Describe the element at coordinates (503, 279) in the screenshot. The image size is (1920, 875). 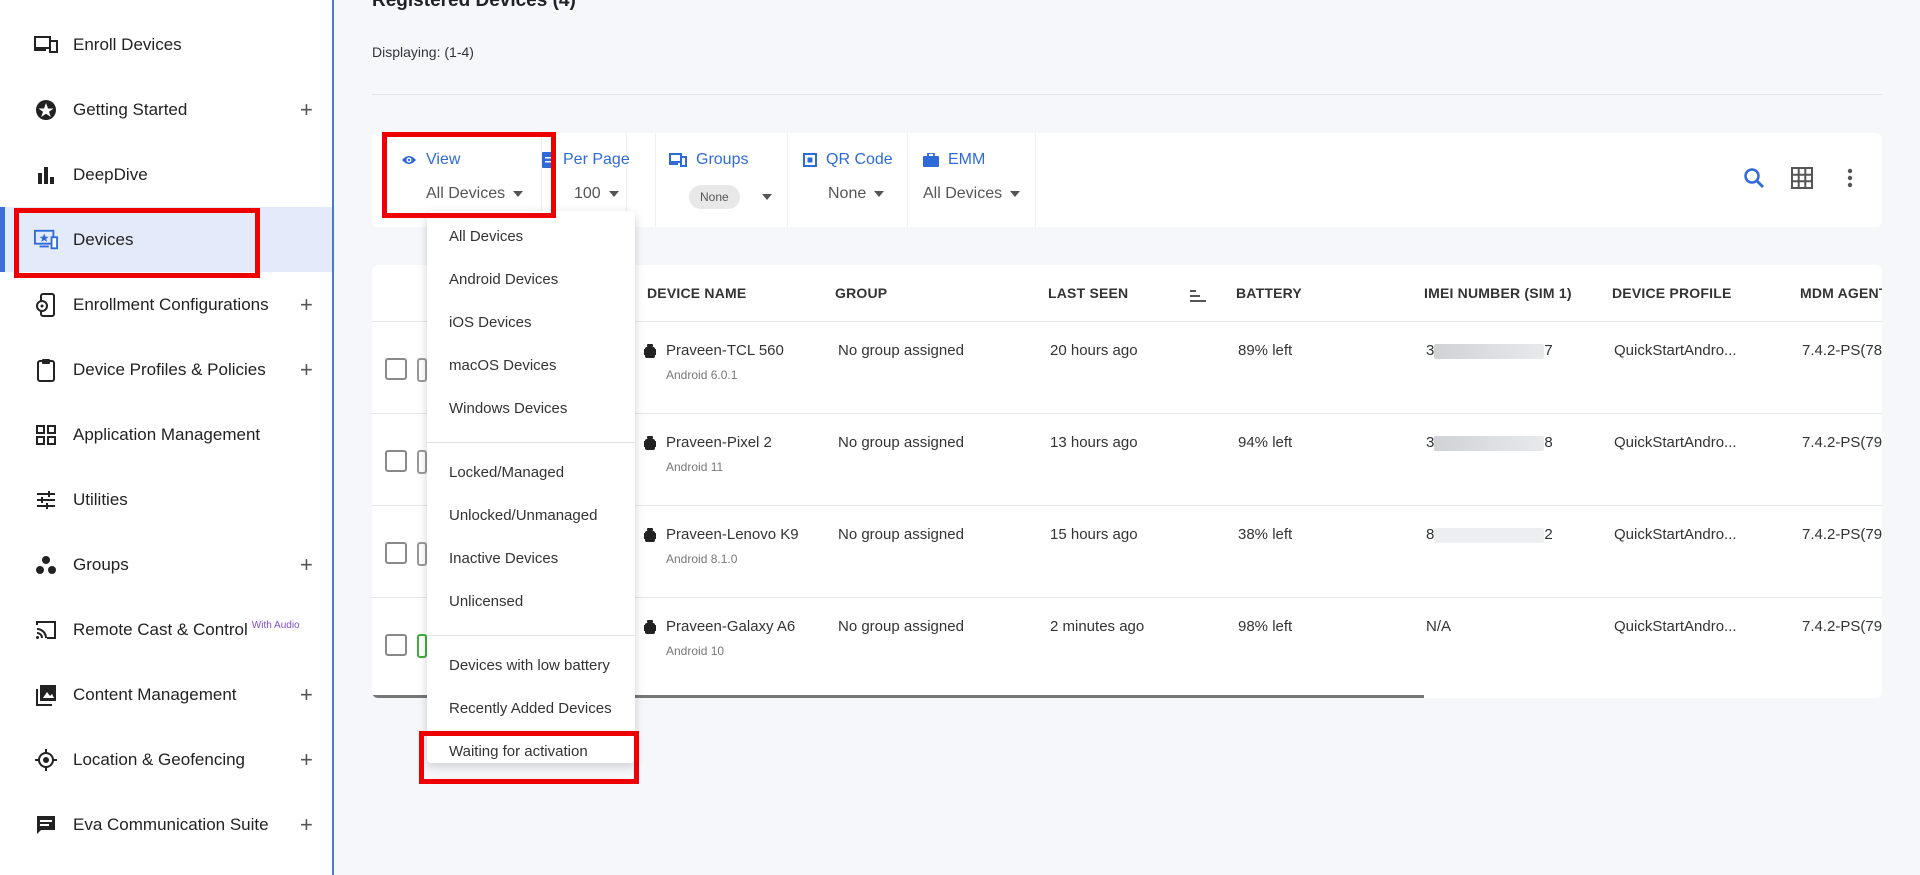
I see `menu-item-android-devices: Android Devices` at that location.